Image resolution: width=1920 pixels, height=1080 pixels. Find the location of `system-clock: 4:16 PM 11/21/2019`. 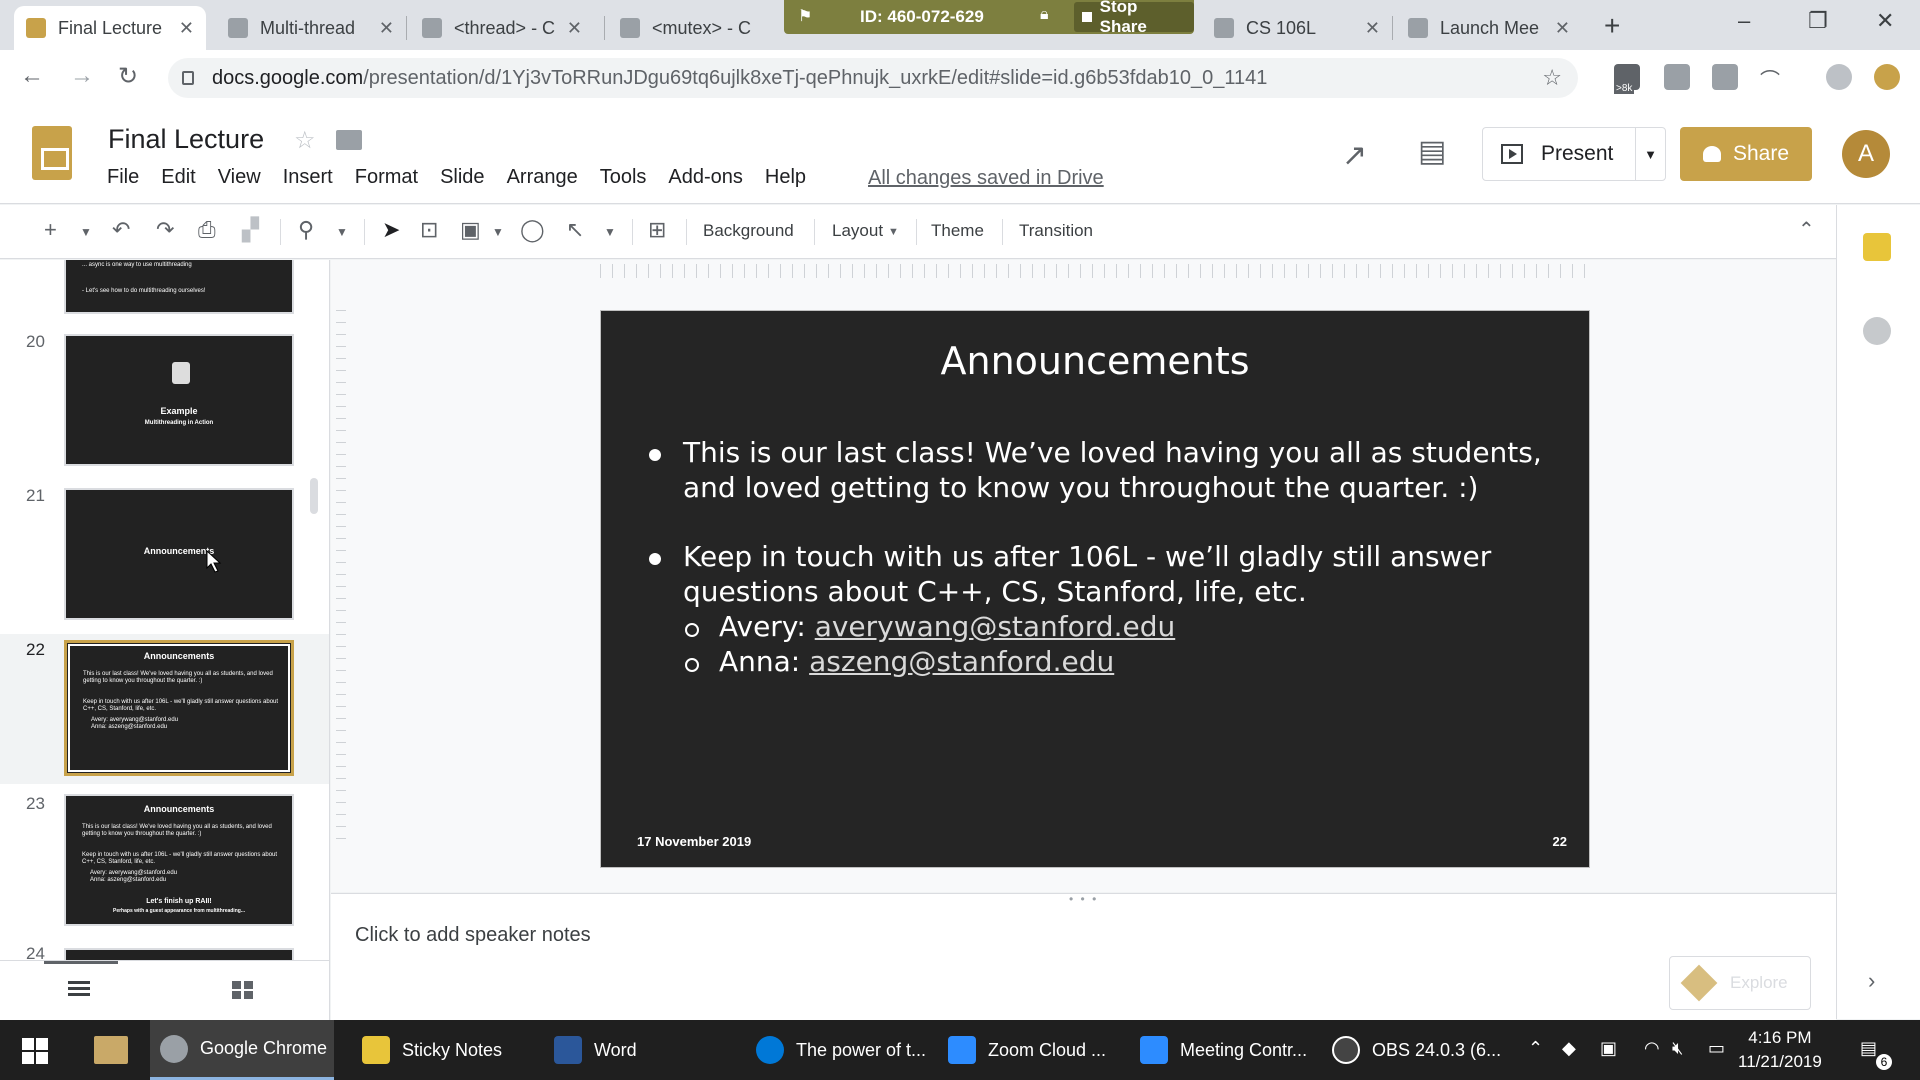

system-clock: 4:16 PM 11/21/2019 is located at coordinates (1780, 1050).